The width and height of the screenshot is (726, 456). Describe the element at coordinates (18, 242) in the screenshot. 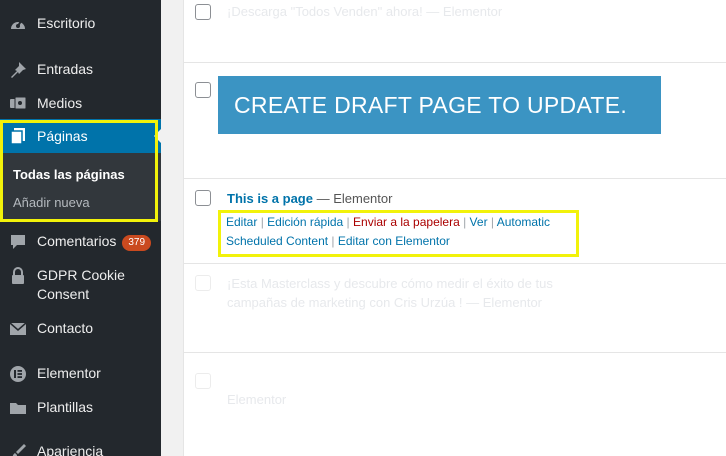

I see `comment-icon` at that location.